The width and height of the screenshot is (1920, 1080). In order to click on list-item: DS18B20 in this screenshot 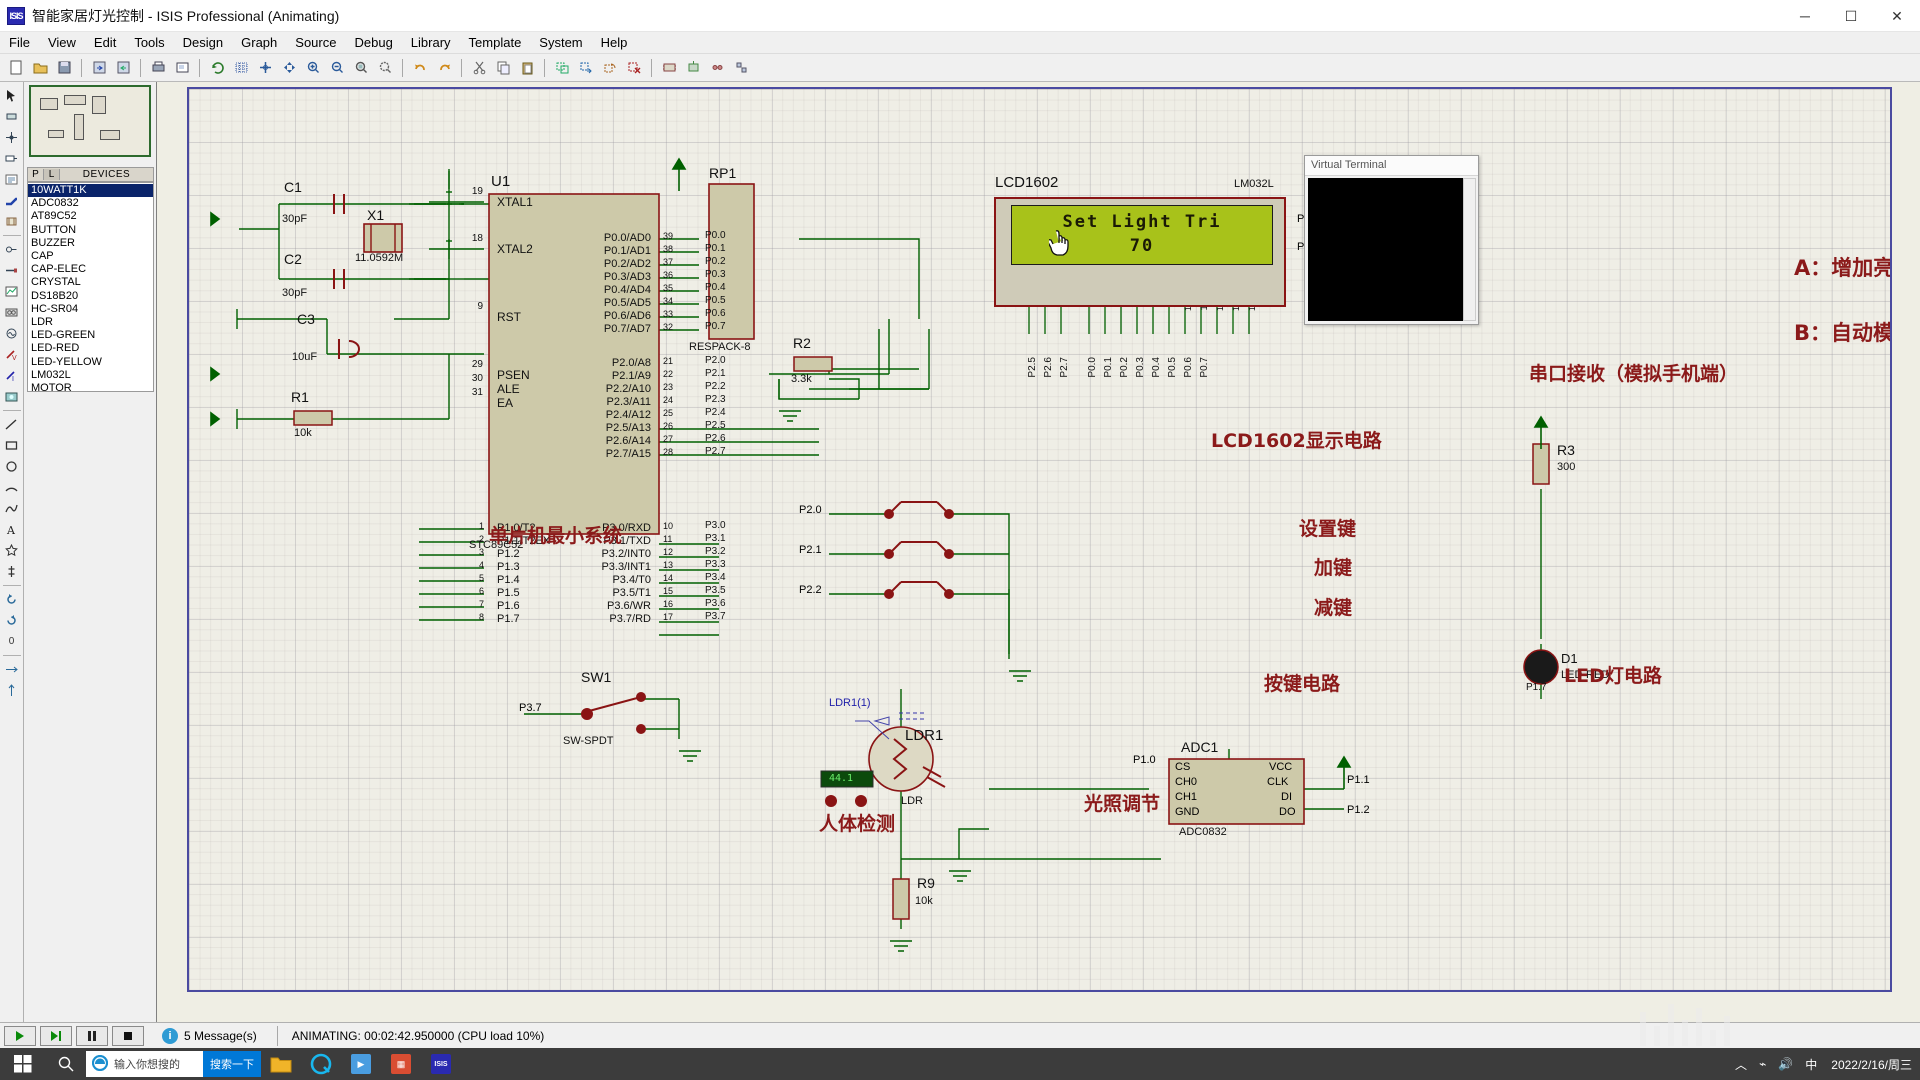, I will do `click(90, 296)`.